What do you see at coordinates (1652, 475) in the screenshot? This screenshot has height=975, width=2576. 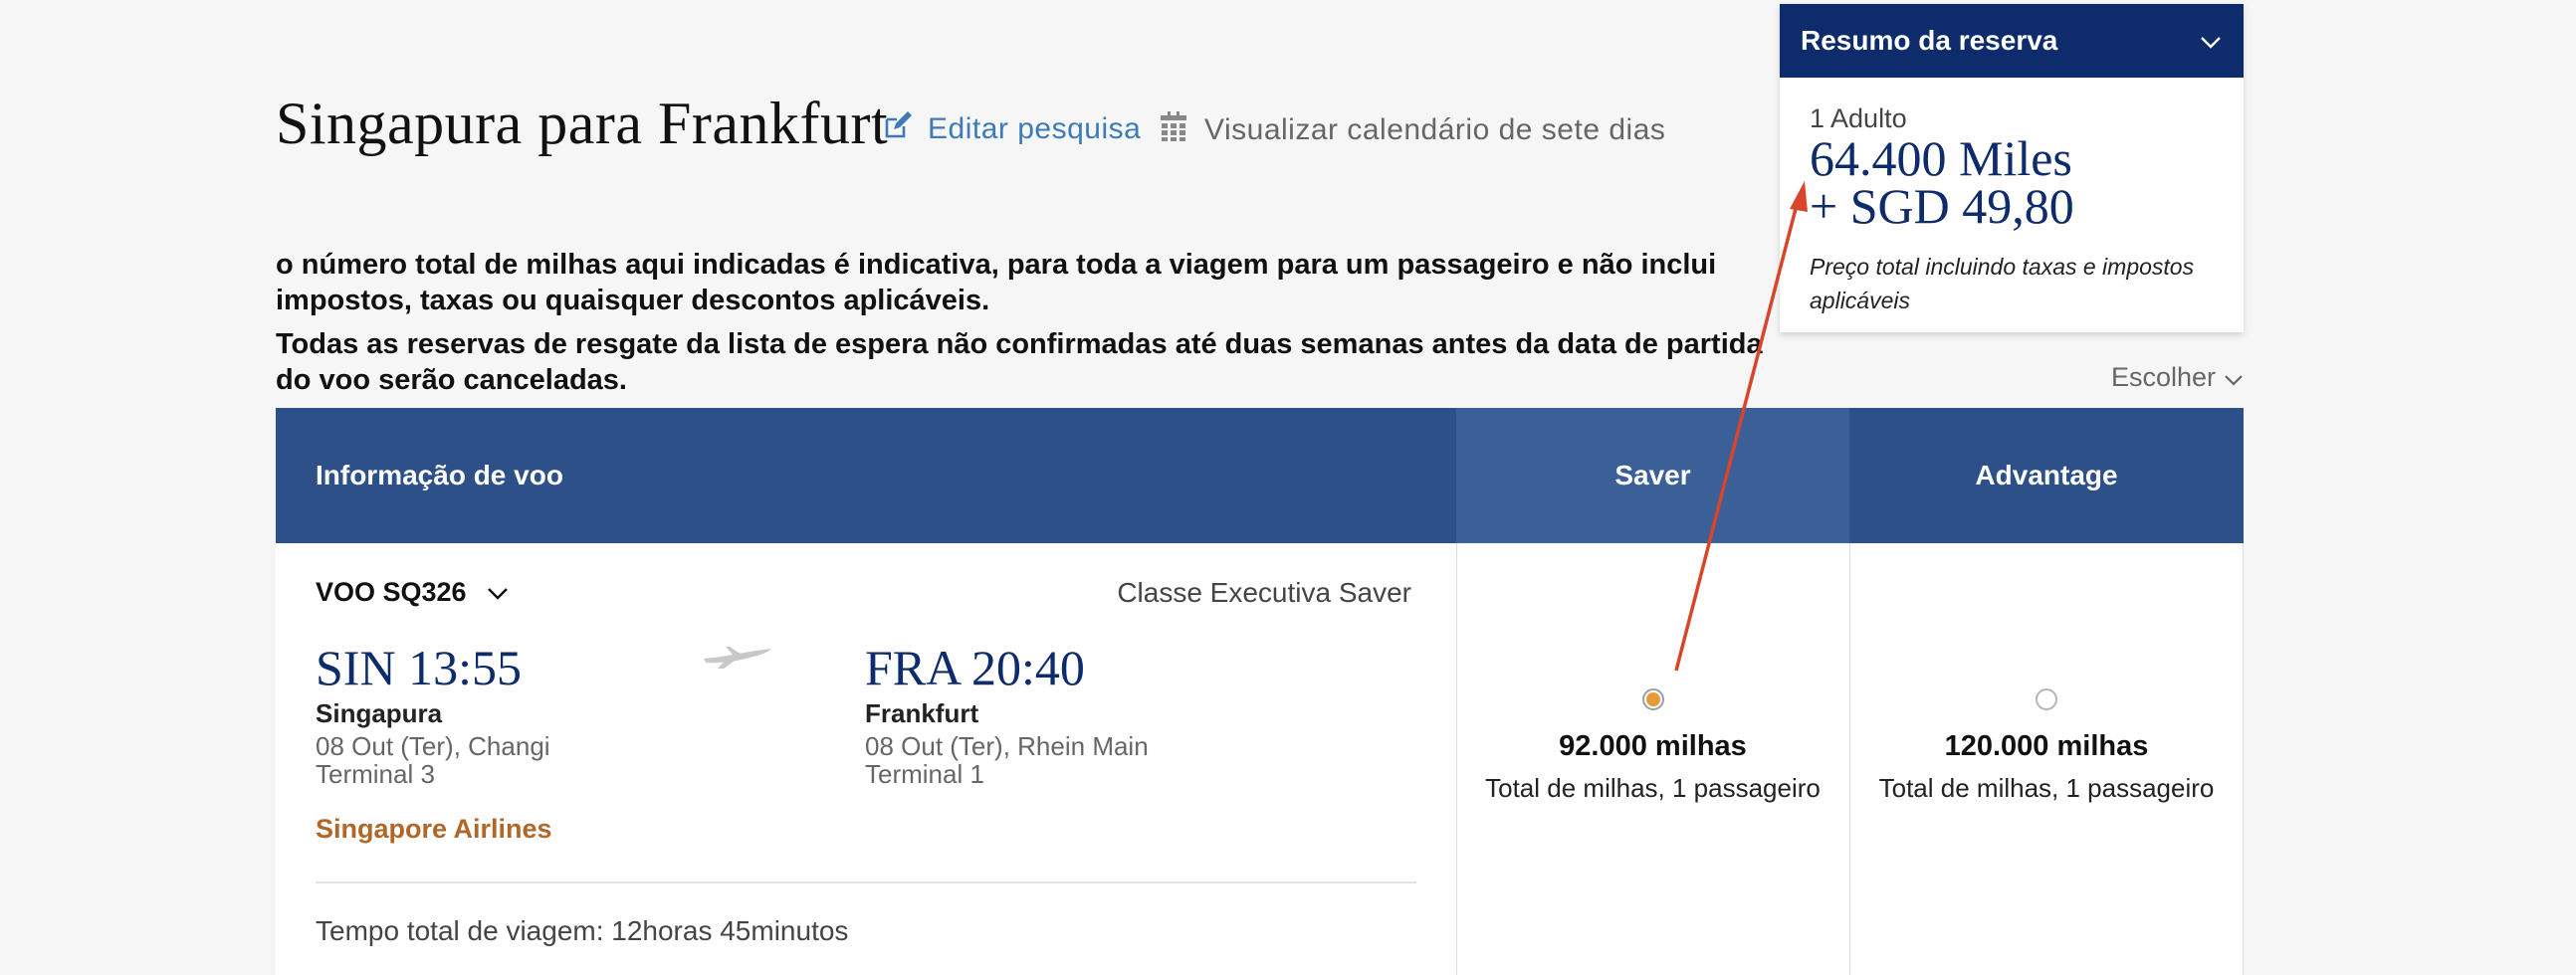 I see `saver-header: Saver` at bounding box center [1652, 475].